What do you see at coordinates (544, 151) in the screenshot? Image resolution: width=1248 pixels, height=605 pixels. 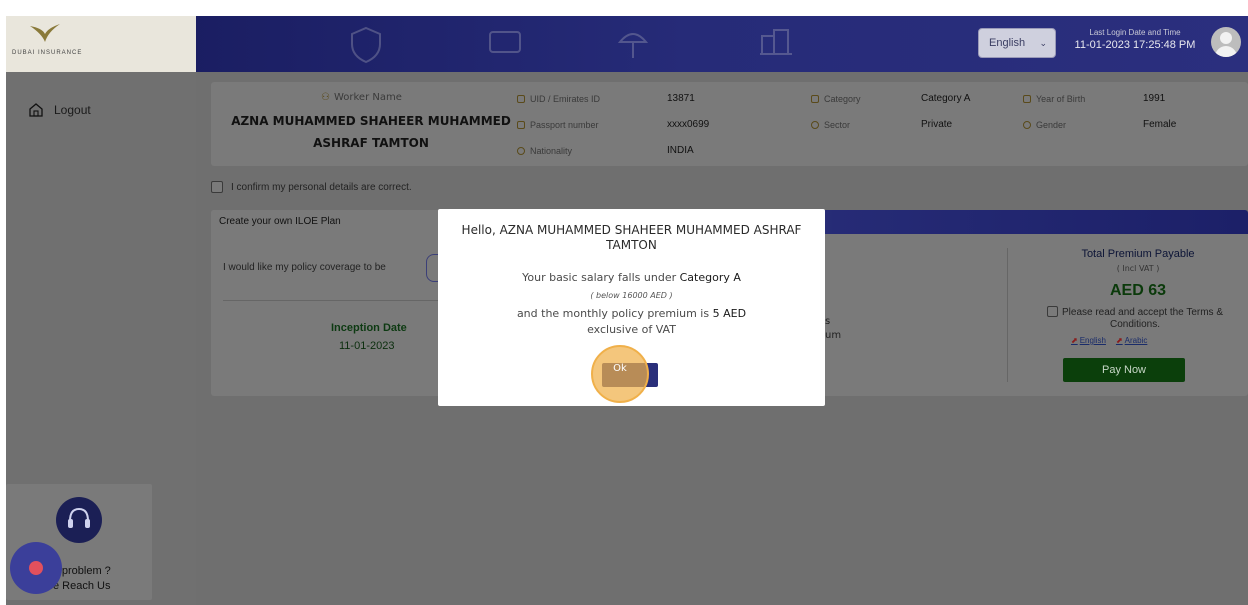 I see `nationality-label: Nationality` at bounding box center [544, 151].